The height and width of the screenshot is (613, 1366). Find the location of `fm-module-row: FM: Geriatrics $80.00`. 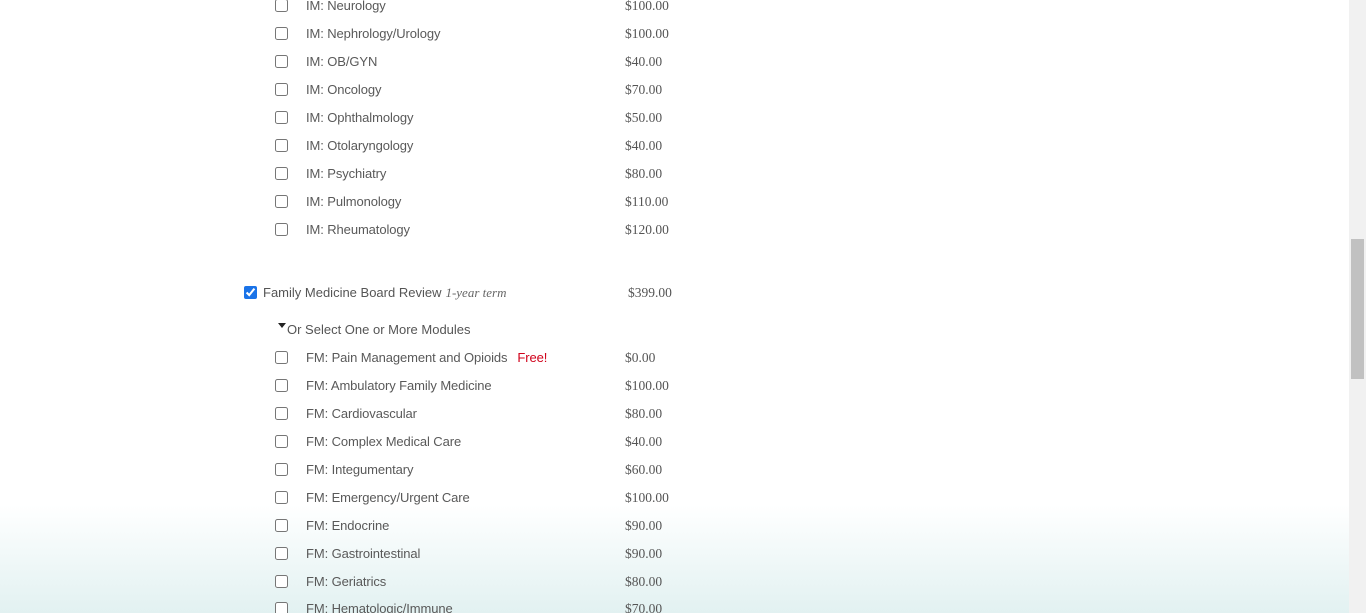

fm-module-row: FM: Geriatrics $80.00 is located at coordinates (400, 584).